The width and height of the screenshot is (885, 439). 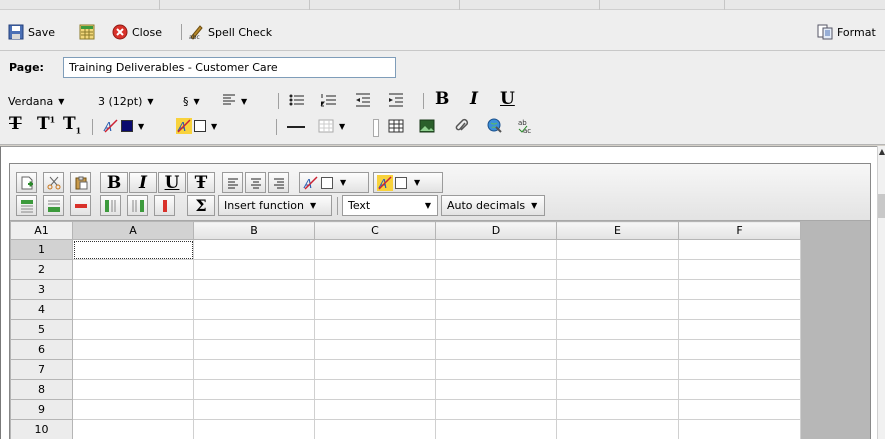 I want to click on delete-row-button, so click(x=80, y=205).